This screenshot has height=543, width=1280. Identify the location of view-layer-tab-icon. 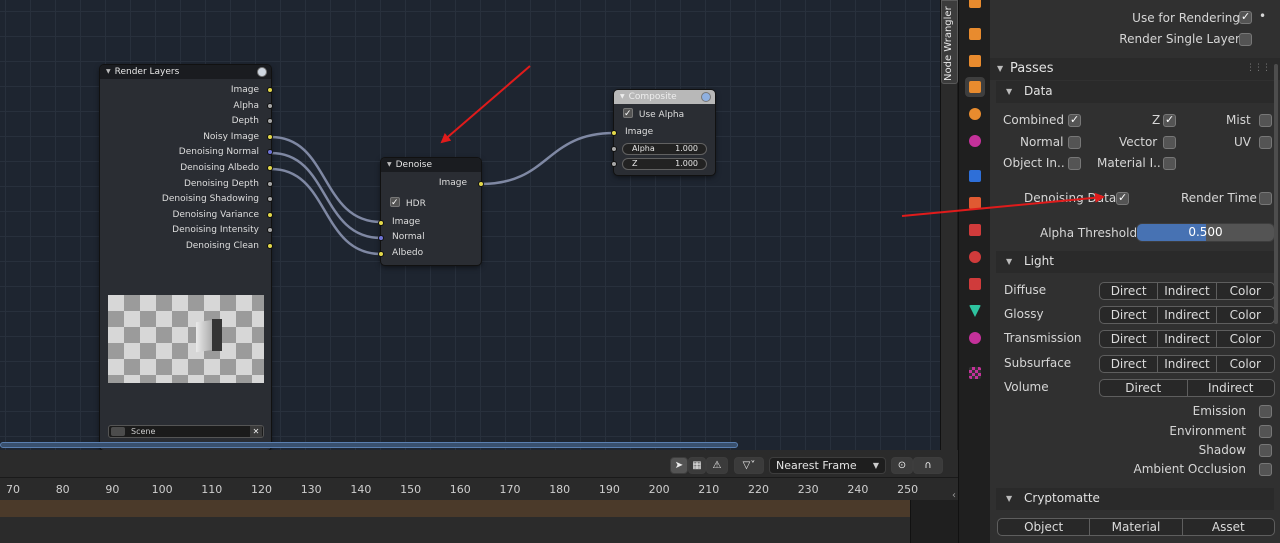
(975, 87).